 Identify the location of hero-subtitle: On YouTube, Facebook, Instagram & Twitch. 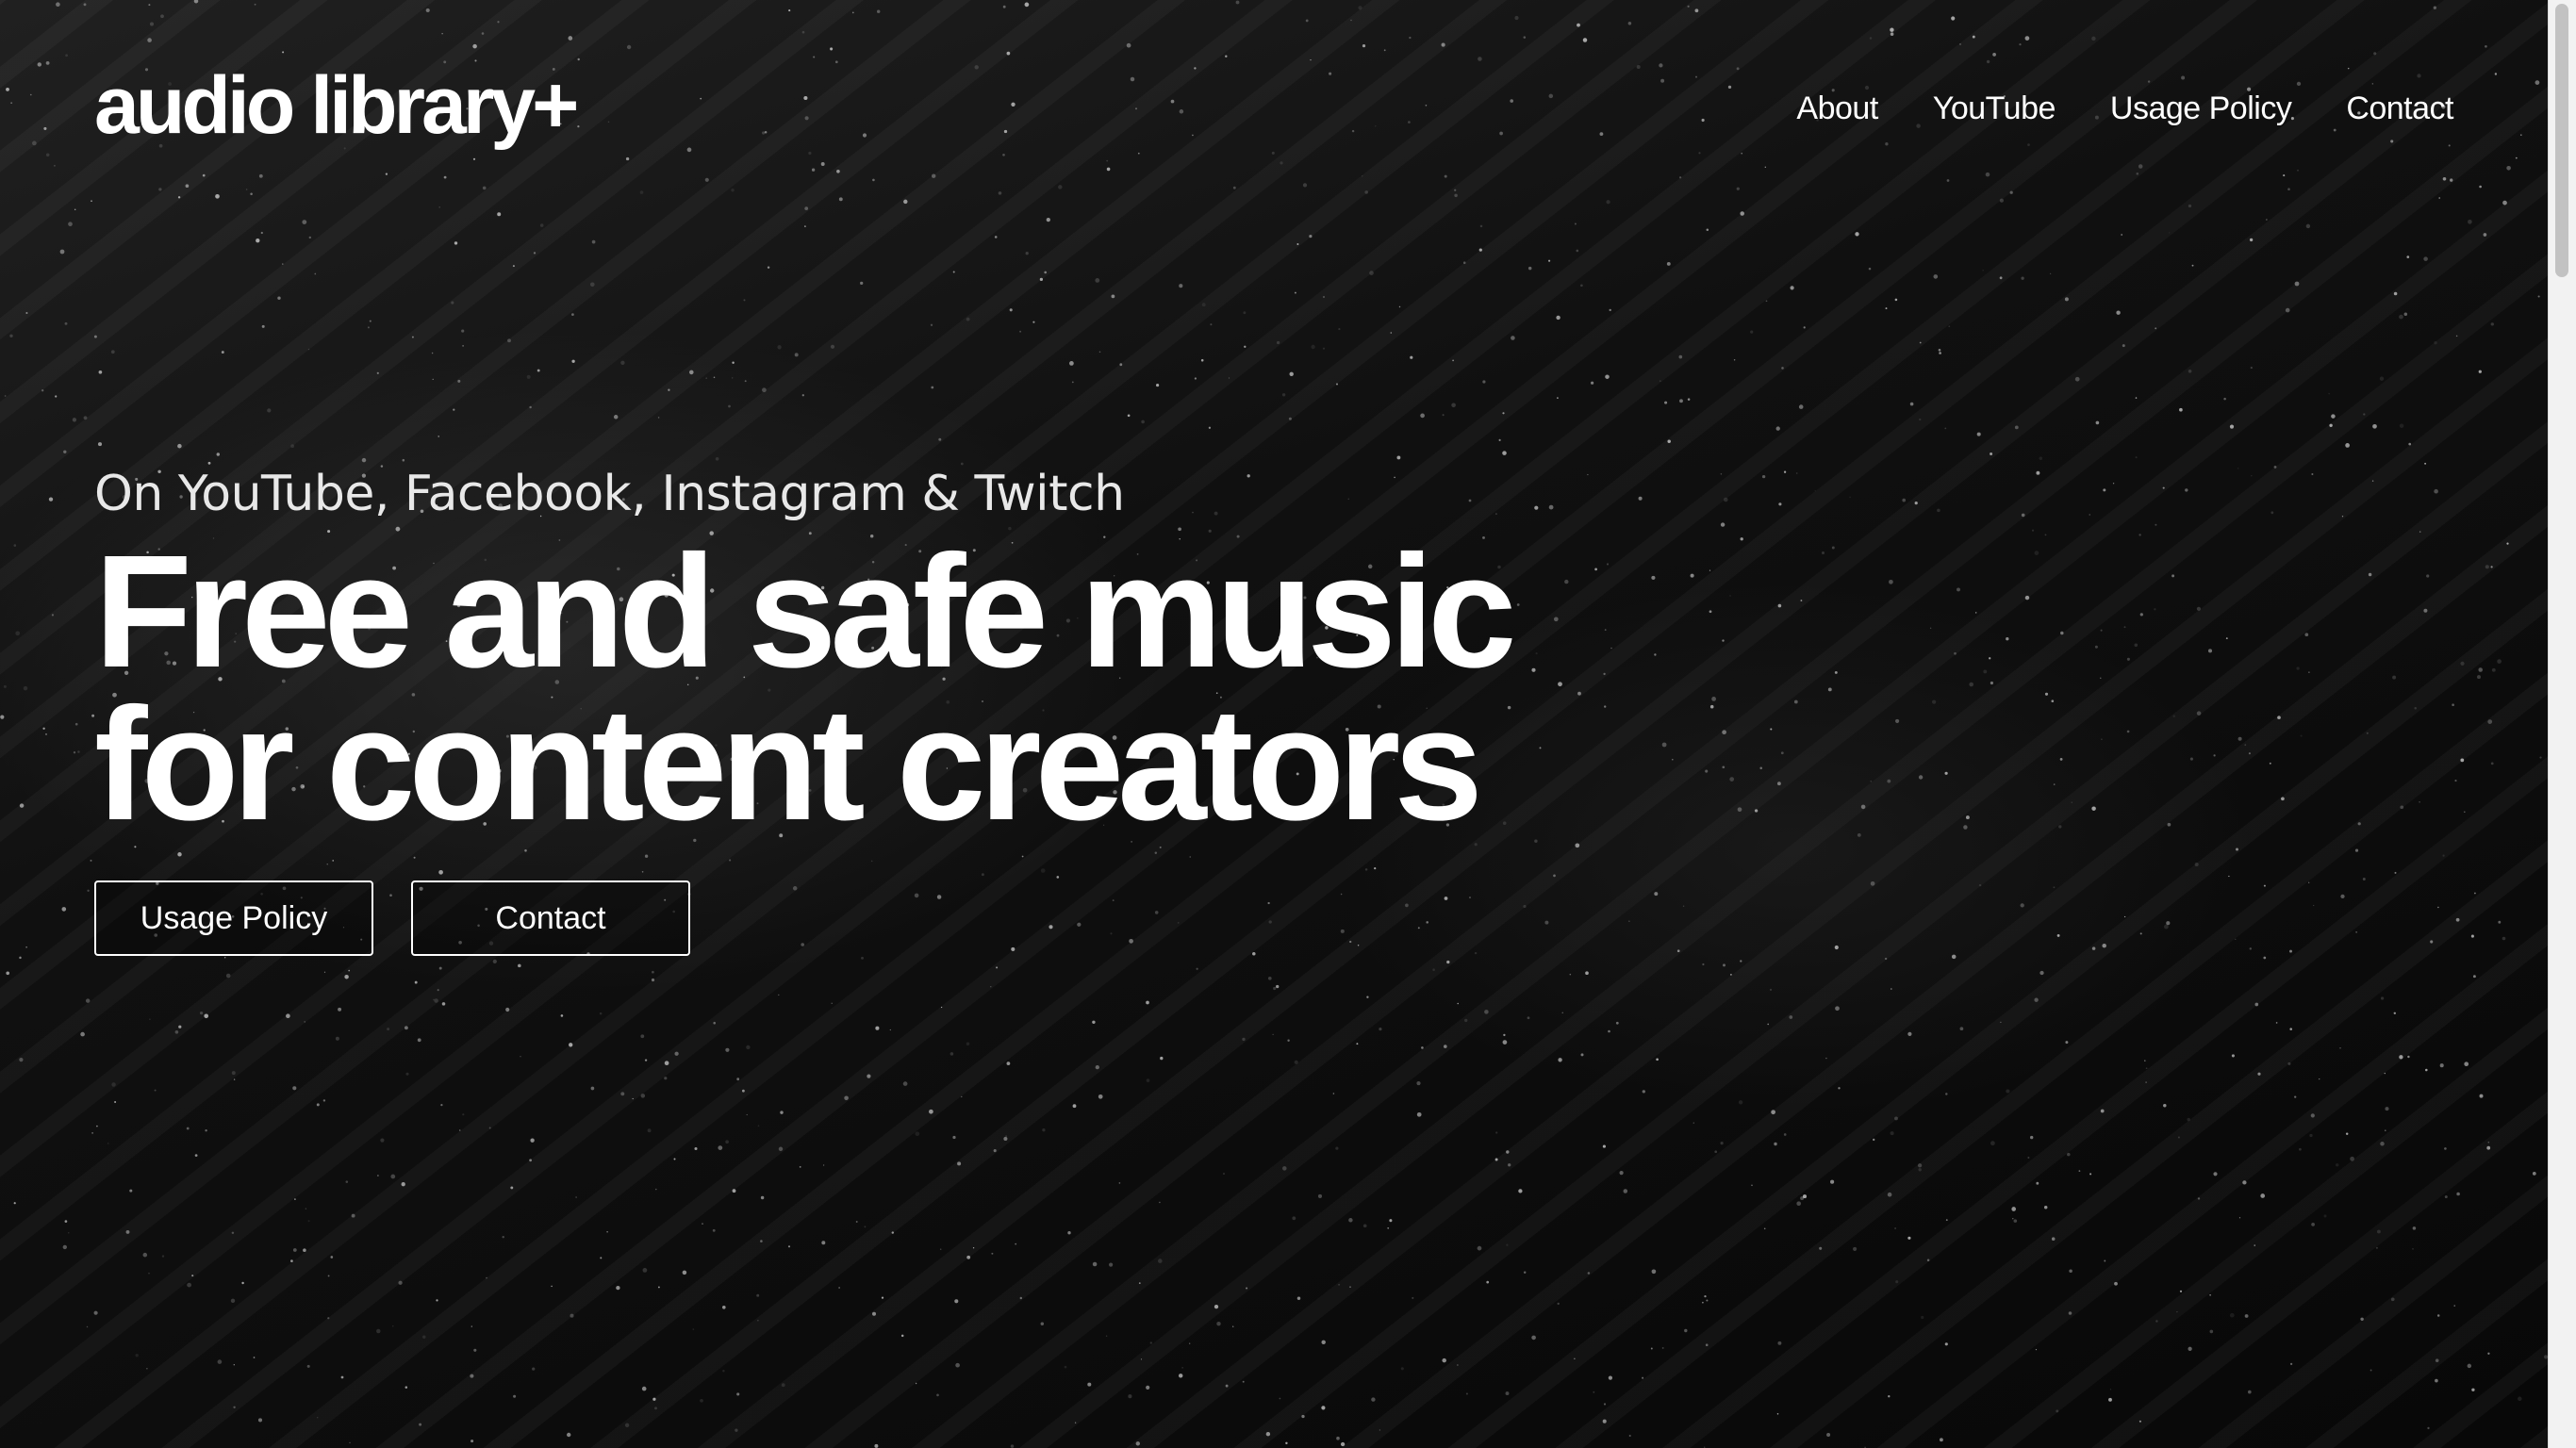
(609, 494).